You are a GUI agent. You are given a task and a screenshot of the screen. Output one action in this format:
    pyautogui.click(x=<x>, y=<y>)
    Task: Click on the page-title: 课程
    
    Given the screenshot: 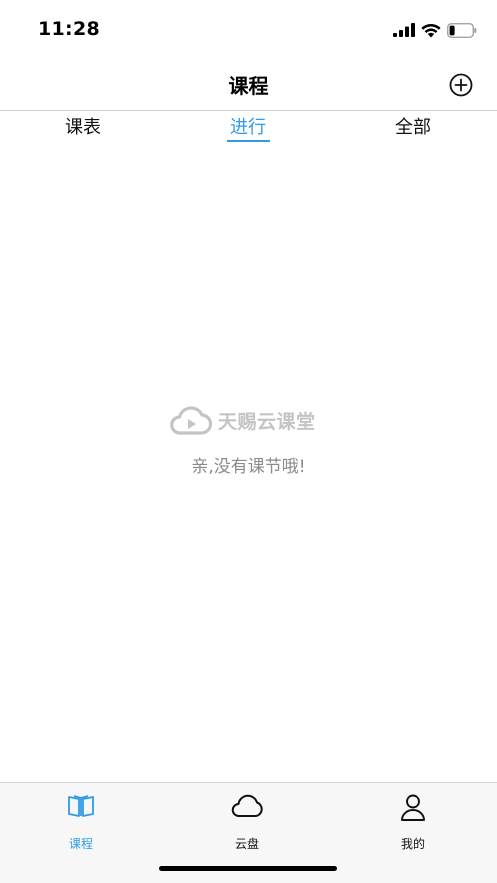 What is the action you would take?
    pyautogui.click(x=248, y=86)
    